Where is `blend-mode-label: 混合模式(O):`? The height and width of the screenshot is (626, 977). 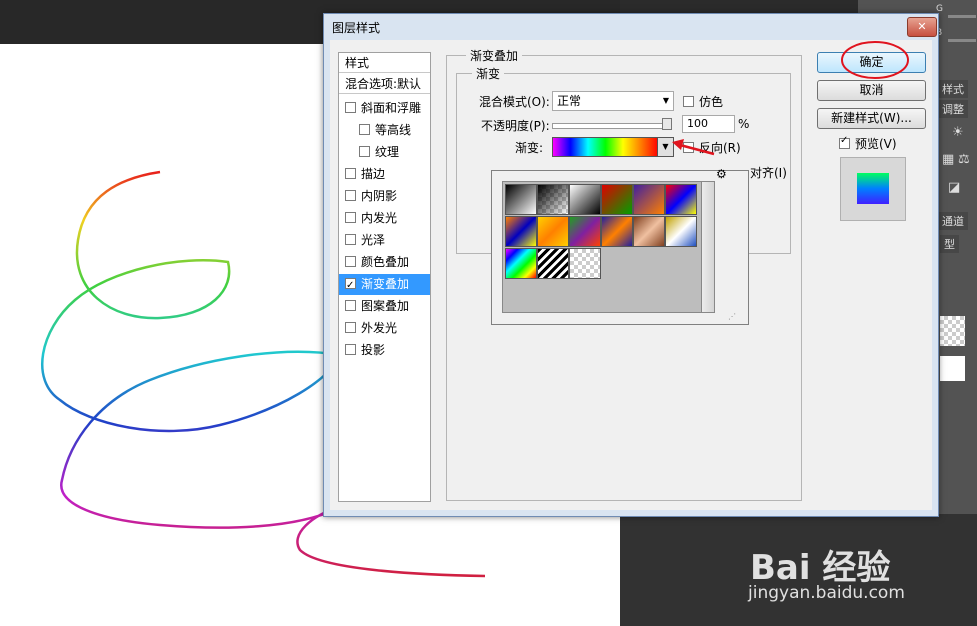 blend-mode-label: 混合模式(O): is located at coordinates (514, 102).